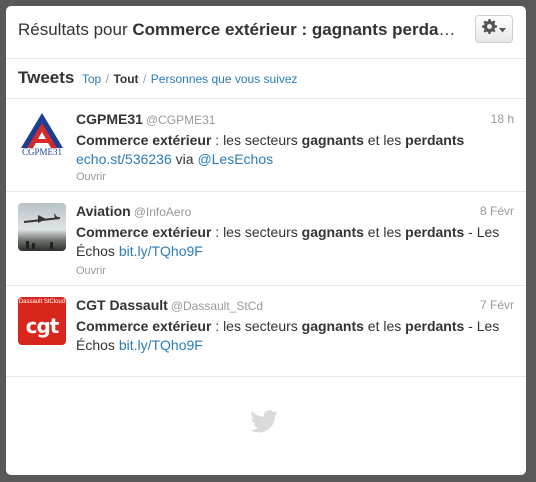  Describe the element at coordinates (502, 29) in the screenshot. I see `caret-down-icon` at that location.